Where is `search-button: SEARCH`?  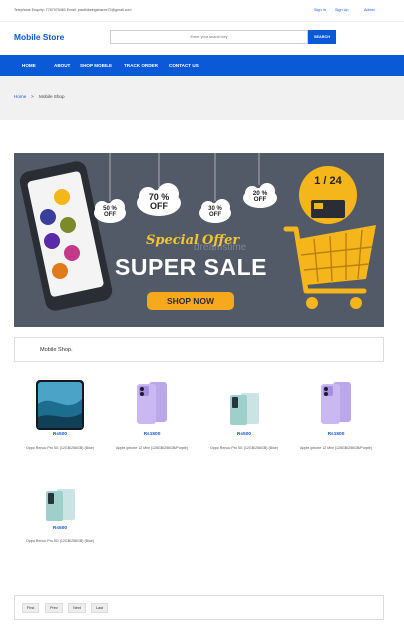 search-button: SEARCH is located at coordinates (322, 37).